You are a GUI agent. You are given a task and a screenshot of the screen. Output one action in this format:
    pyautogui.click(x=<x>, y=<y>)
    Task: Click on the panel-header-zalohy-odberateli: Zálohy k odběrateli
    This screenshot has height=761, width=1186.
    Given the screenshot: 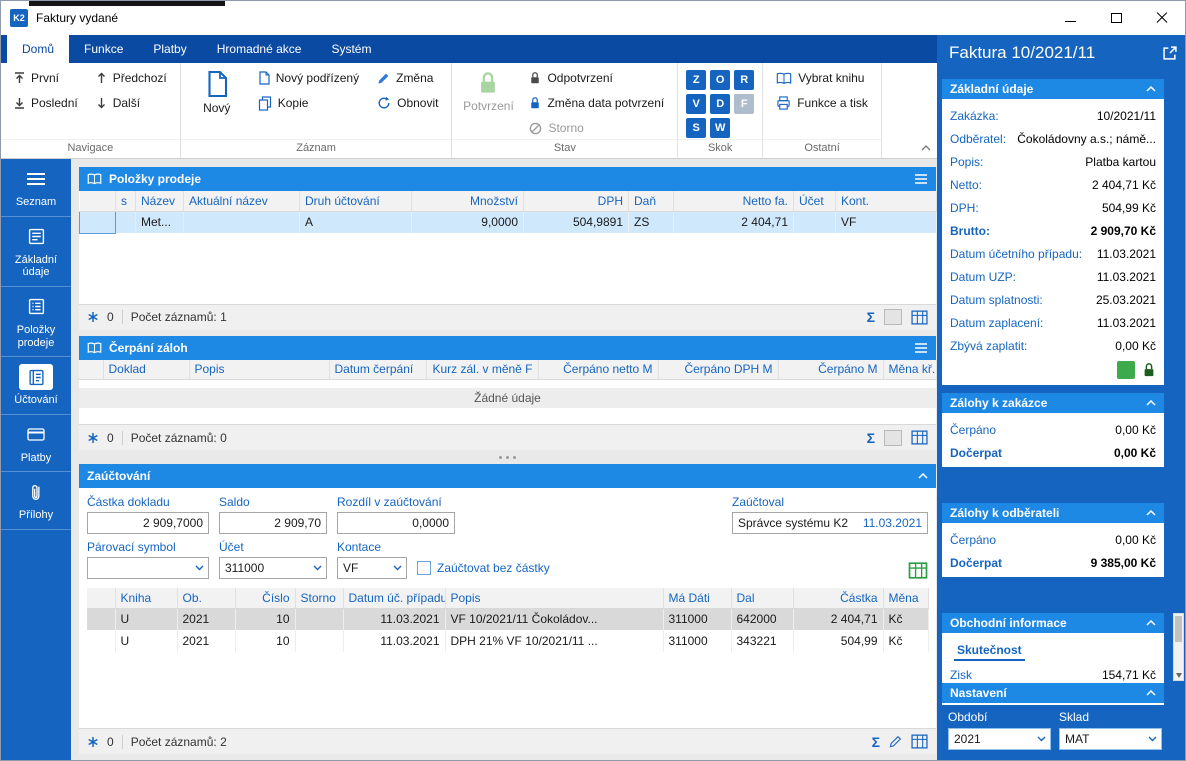 What is the action you would take?
    pyautogui.click(x=1053, y=514)
    